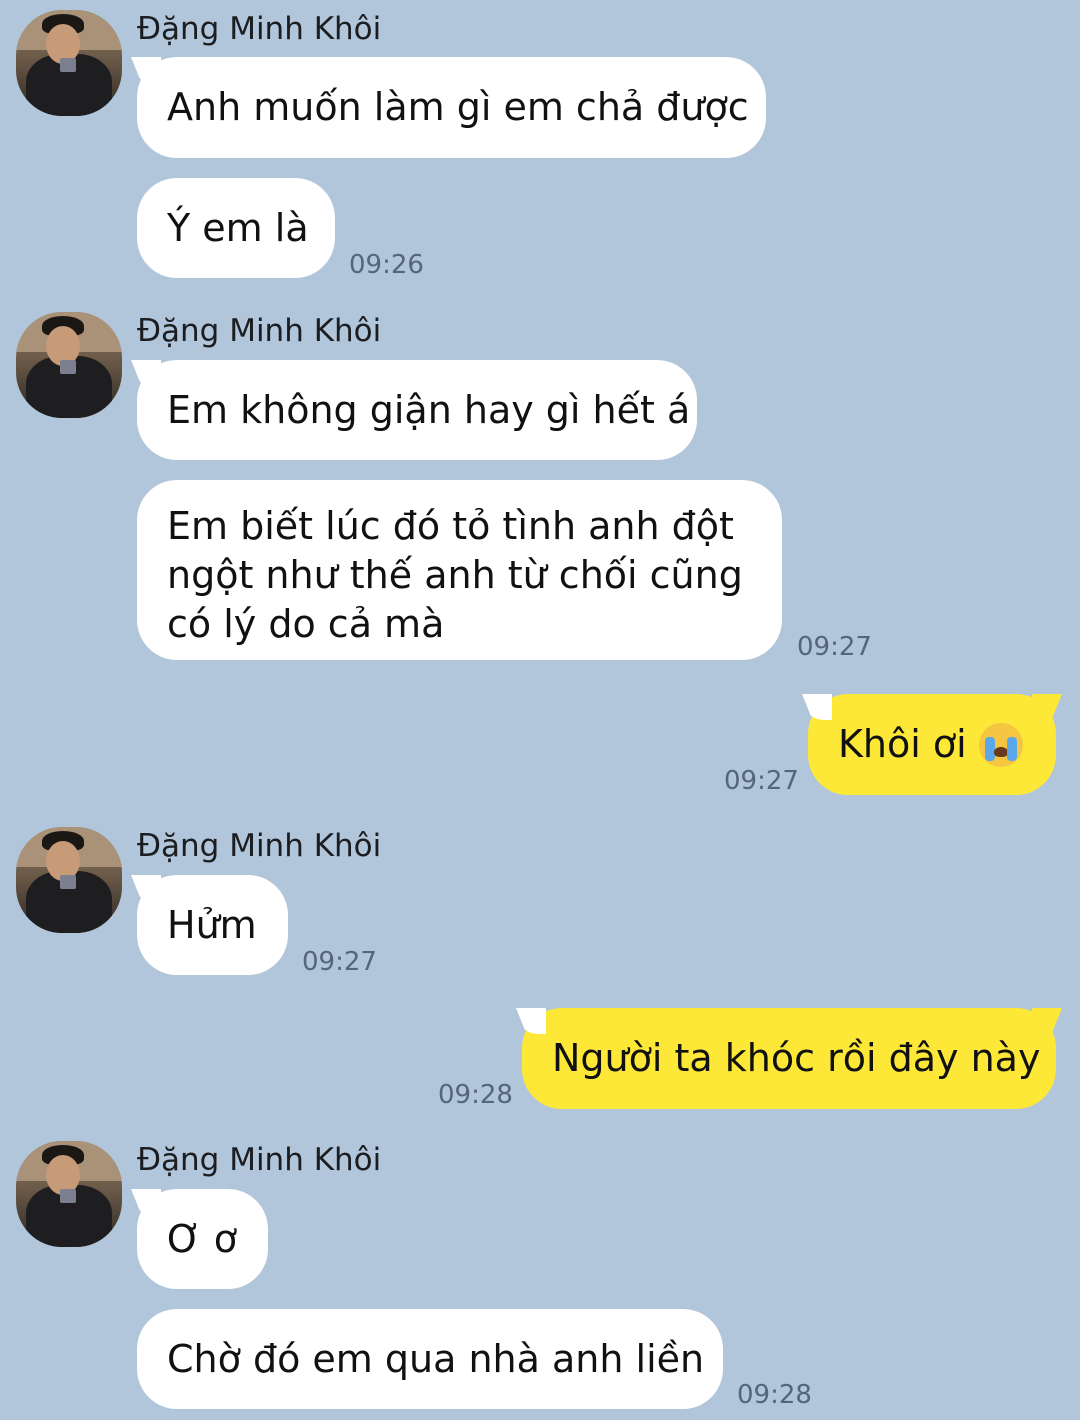 This screenshot has height=1420, width=1080. Describe the element at coordinates (429, 409) in the screenshot. I see `message-text: Em không giận hay gì hết á` at that location.